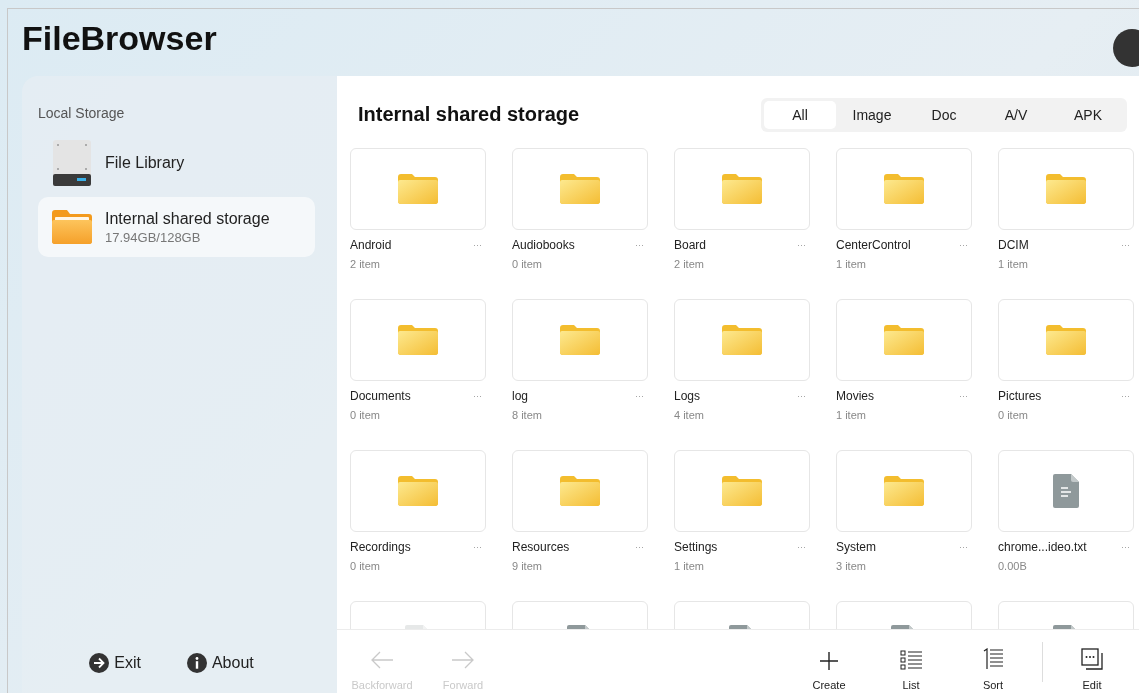  What do you see at coordinates (220, 663) in the screenshot?
I see `about-button: About` at bounding box center [220, 663].